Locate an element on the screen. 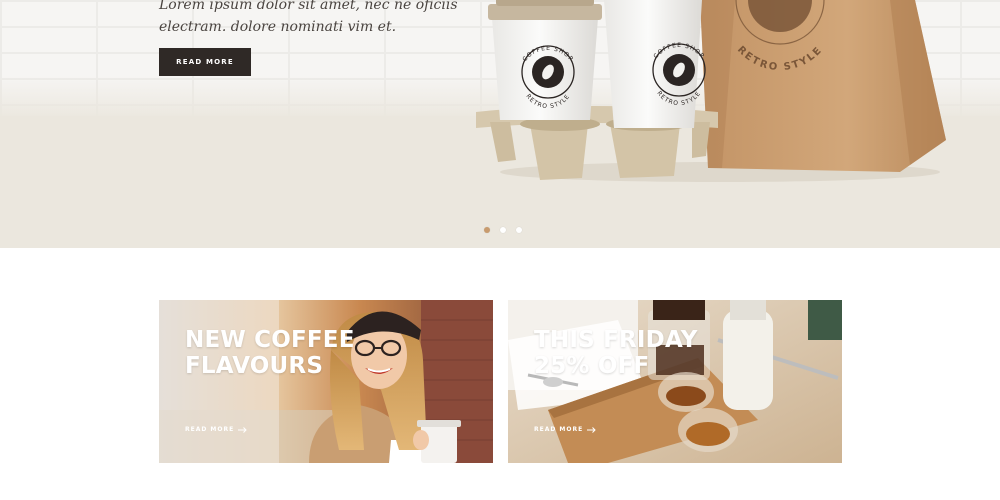 The height and width of the screenshot is (500, 1000). promo-title: NEW COFFEE FLAVOURS is located at coordinates (270, 353).